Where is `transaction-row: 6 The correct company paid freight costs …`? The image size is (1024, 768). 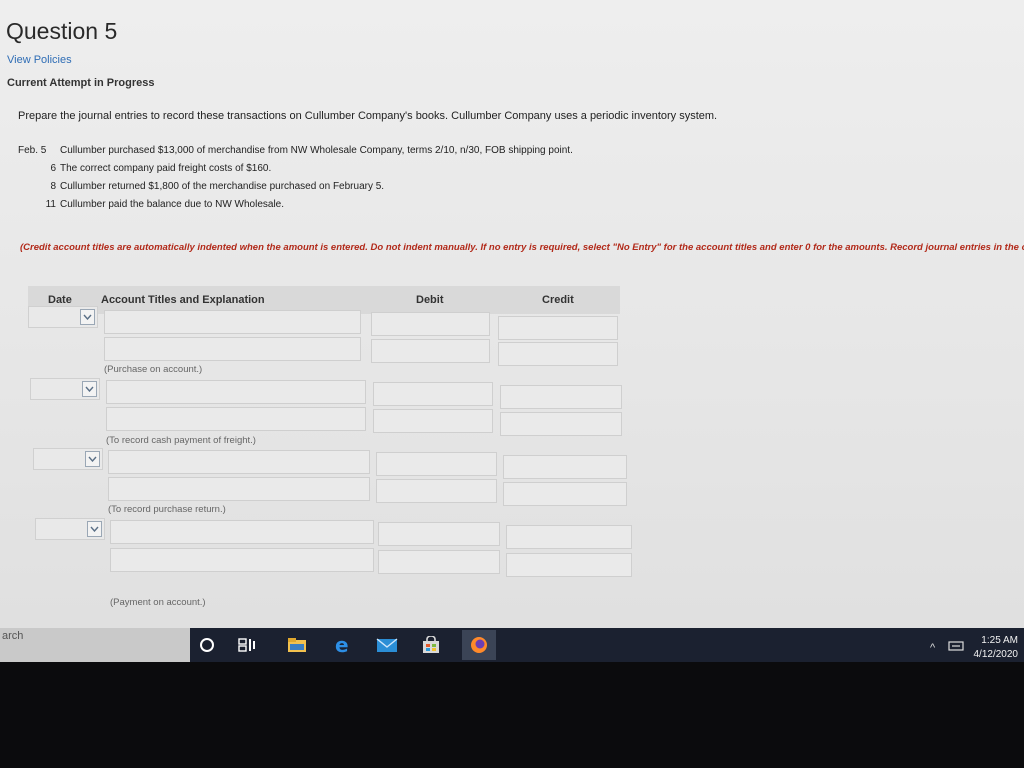 transaction-row: 6 The correct company paid freight costs … is located at coordinates (144, 168).